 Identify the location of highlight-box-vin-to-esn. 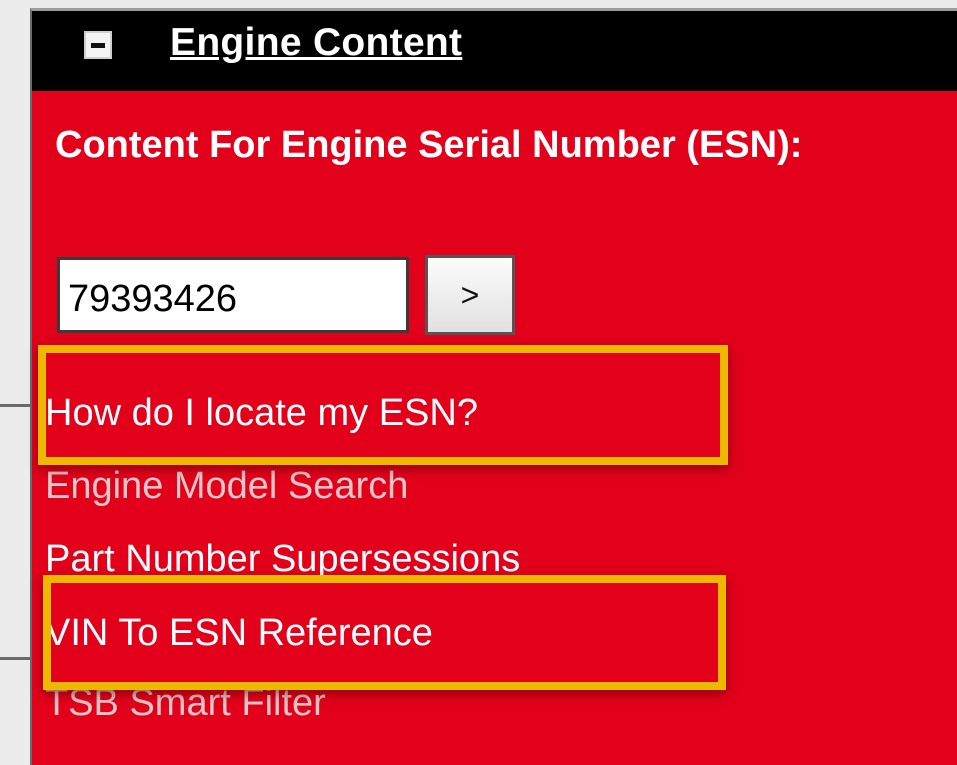
(384, 632).